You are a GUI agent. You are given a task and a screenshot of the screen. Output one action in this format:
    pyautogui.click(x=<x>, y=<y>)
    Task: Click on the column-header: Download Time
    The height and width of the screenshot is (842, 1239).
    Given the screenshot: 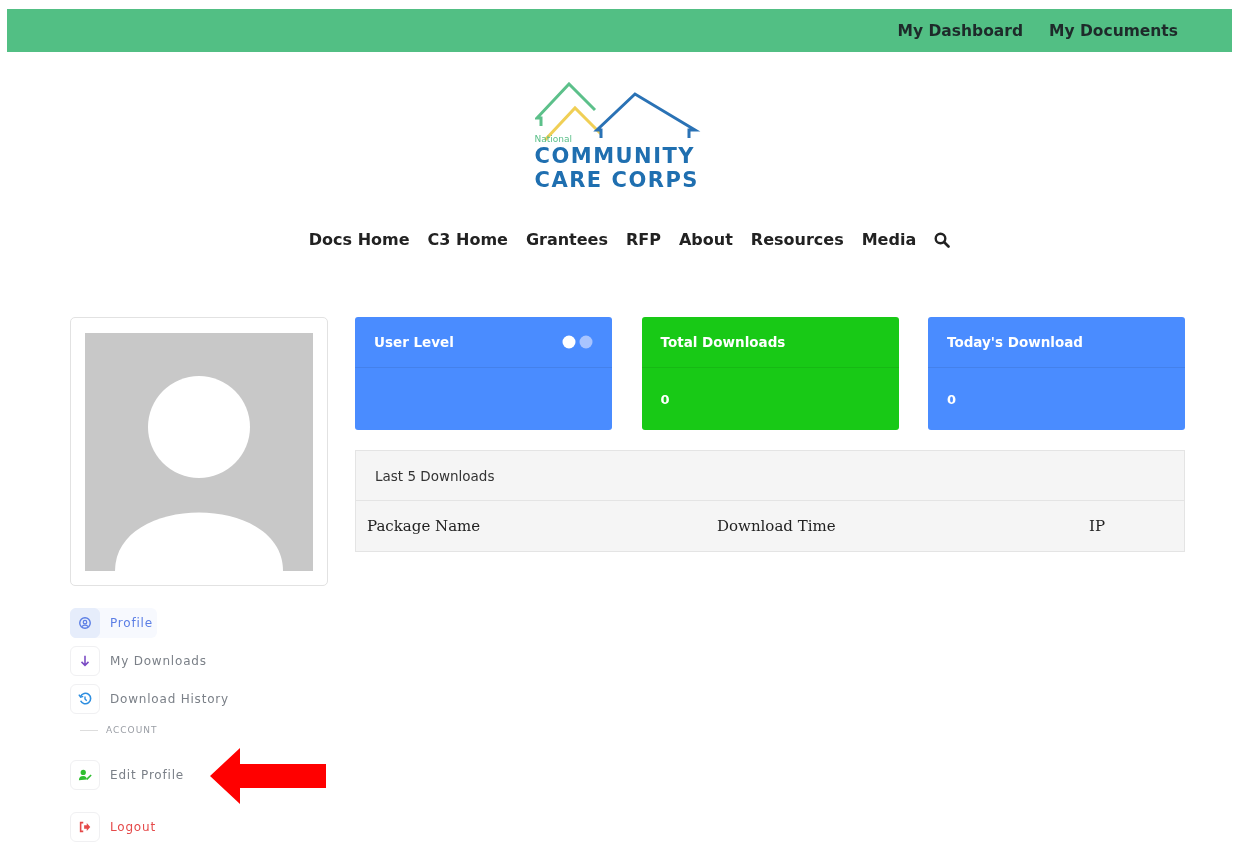 What is the action you would take?
    pyautogui.click(x=777, y=526)
    